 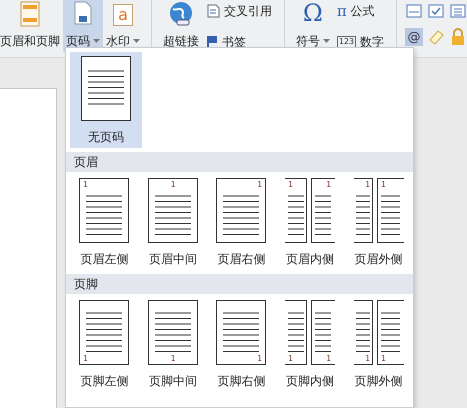 What do you see at coordinates (310, 344) in the screenshot?
I see `page-number-option: 1 1 页脚内侧` at bounding box center [310, 344].